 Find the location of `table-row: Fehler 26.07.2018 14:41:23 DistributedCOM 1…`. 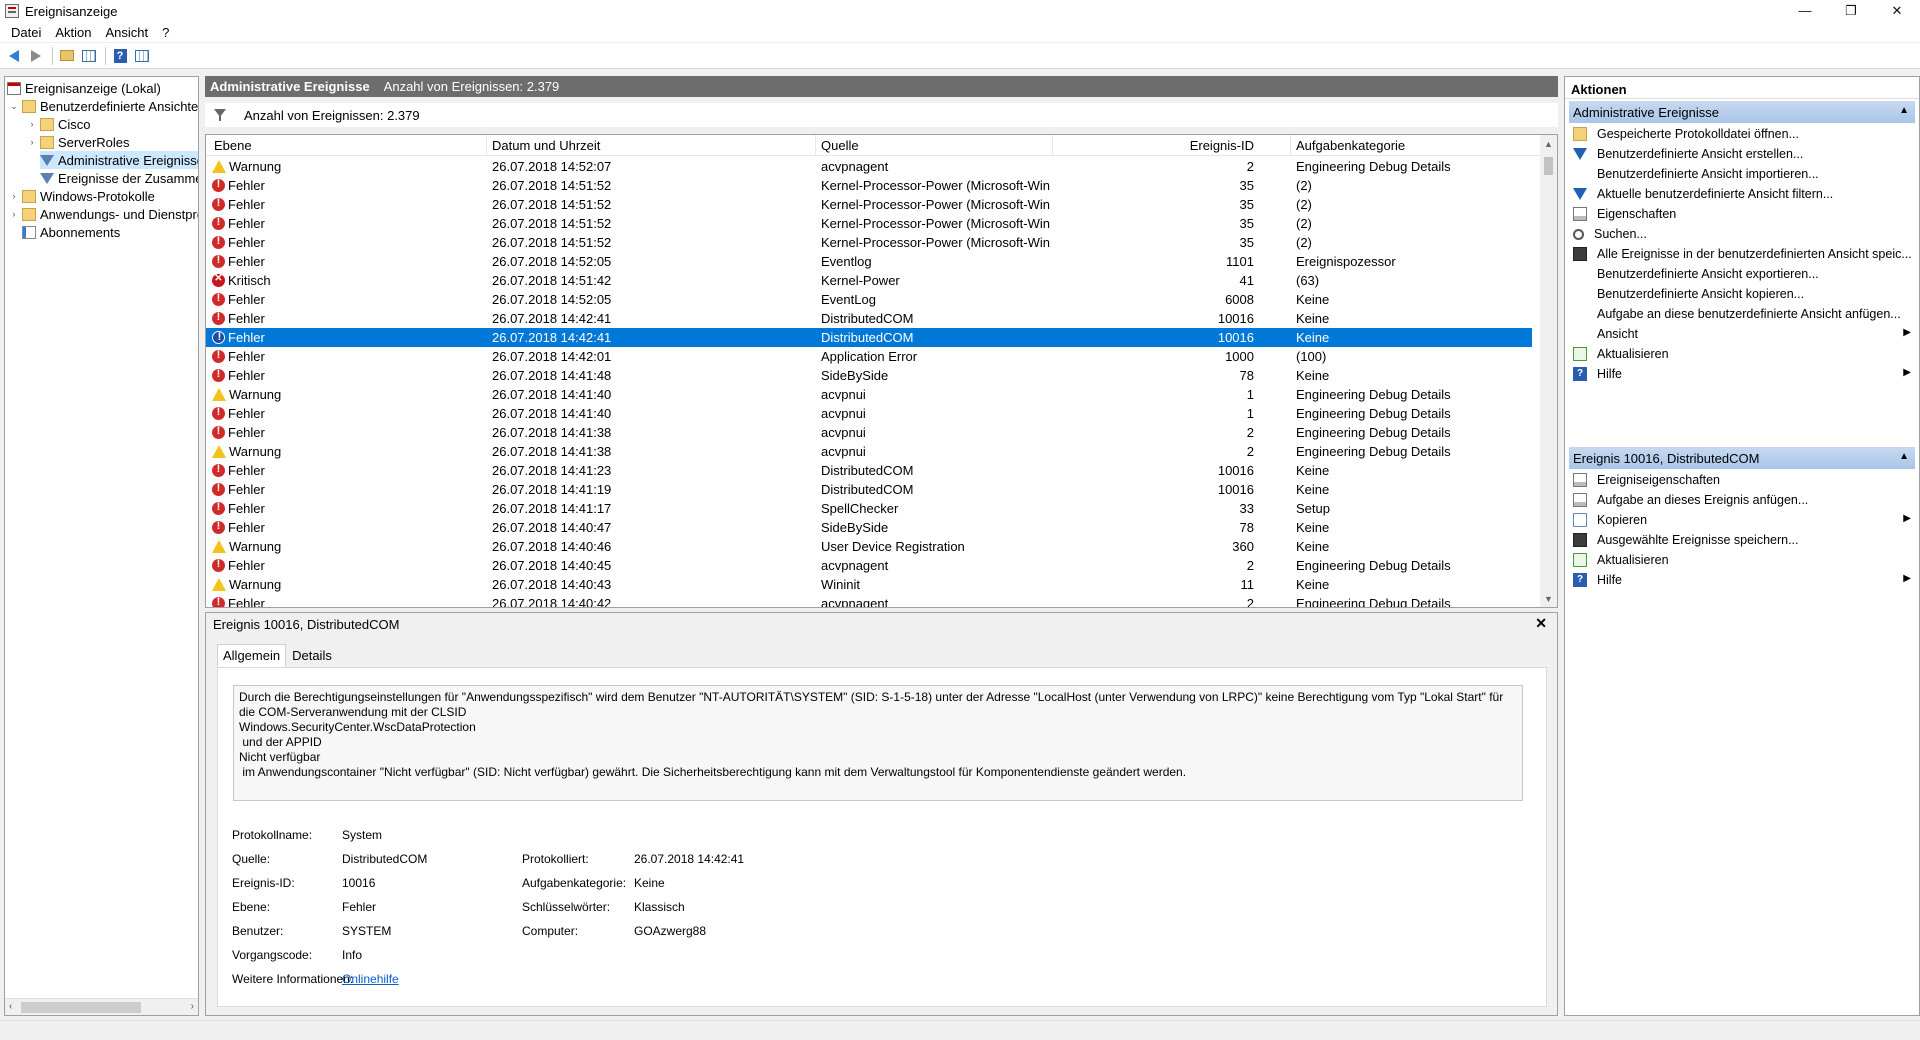

table-row: Fehler 26.07.2018 14:41:23 DistributedCOM 1… is located at coordinates (869, 470).